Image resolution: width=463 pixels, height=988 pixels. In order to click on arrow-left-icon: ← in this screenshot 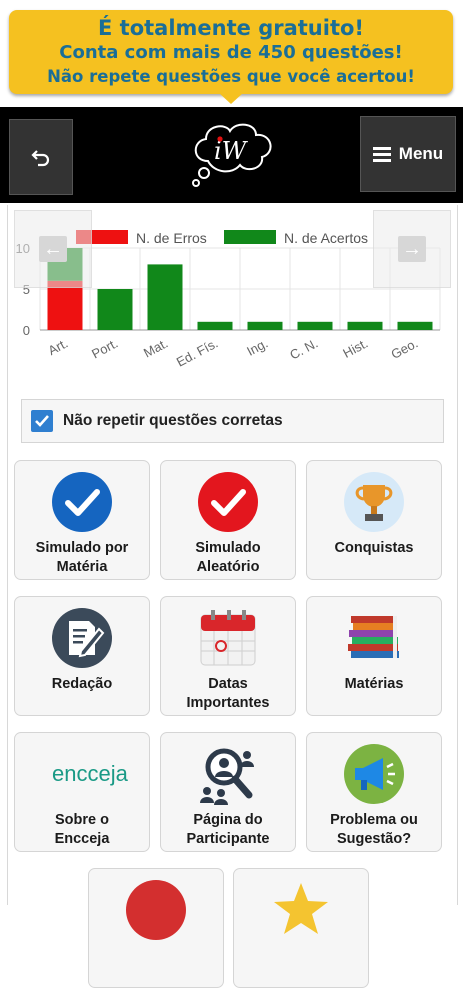, I will do `click(53, 249)`.